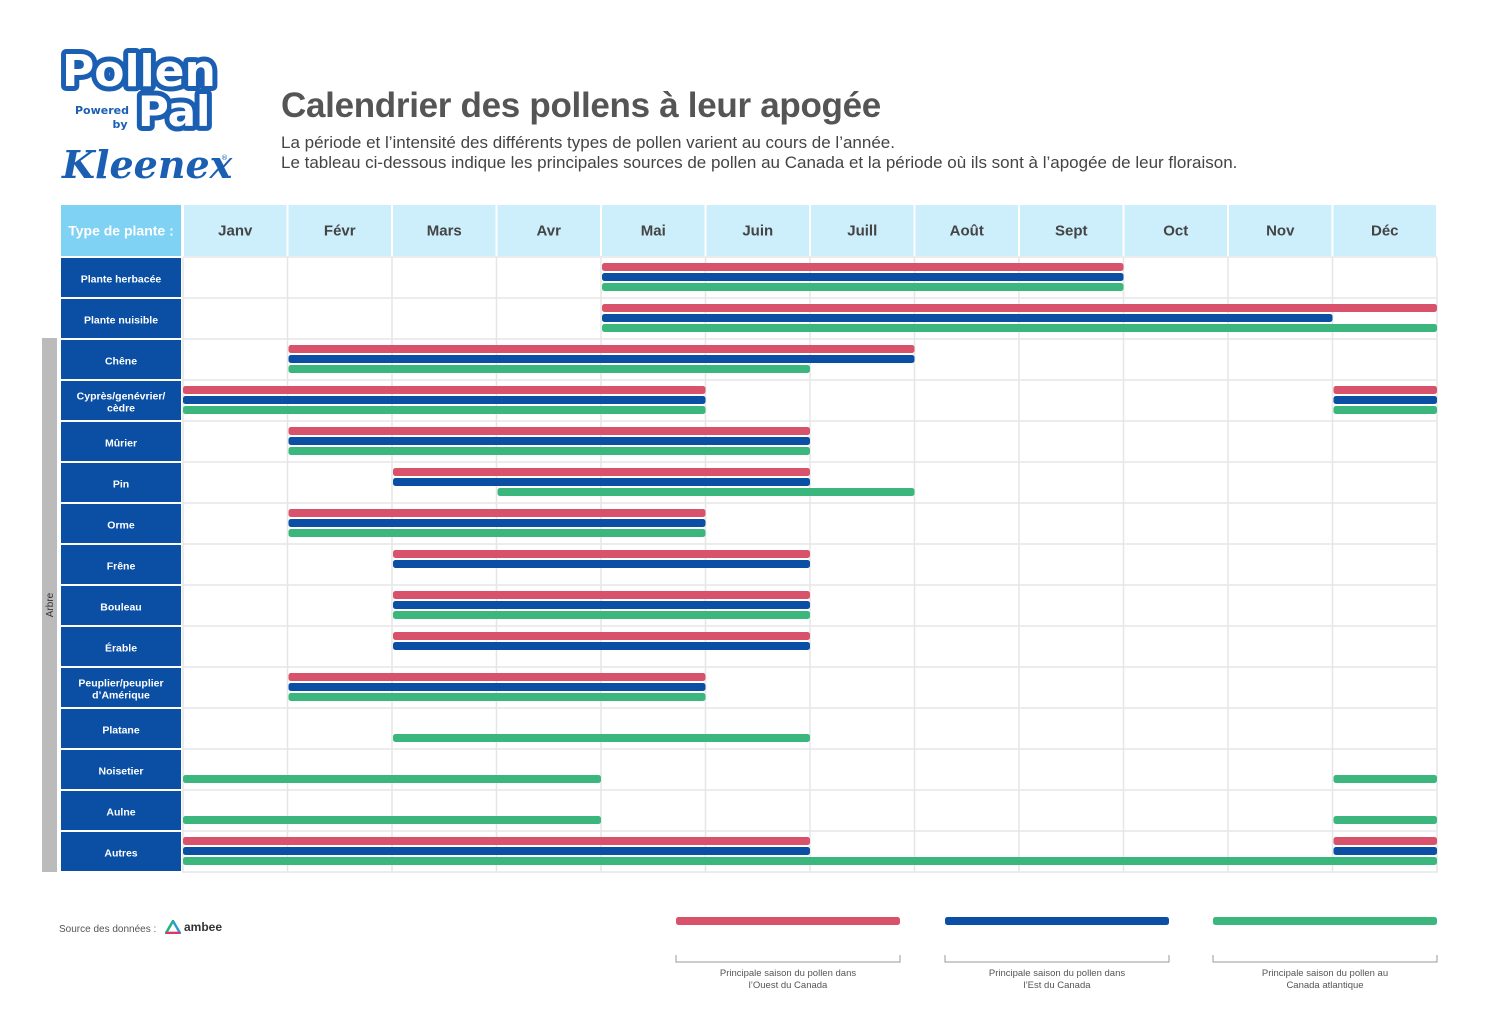 This screenshot has width=1500, height=1010. I want to click on plant-label: Pin, so click(121, 485).